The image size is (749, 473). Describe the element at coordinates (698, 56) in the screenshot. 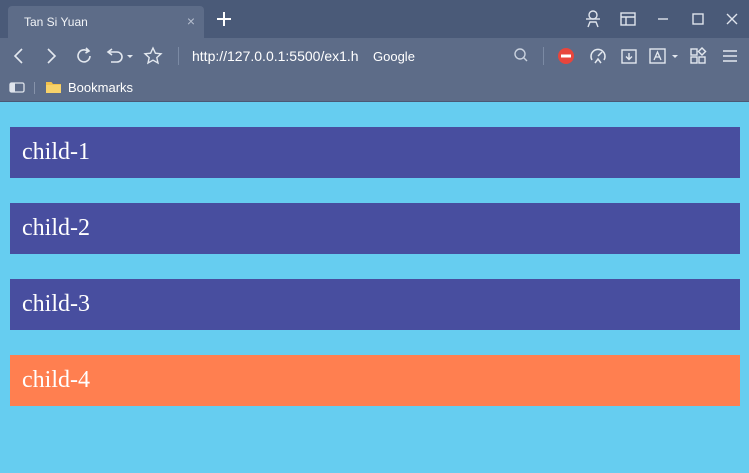

I see `extensions-icon` at that location.